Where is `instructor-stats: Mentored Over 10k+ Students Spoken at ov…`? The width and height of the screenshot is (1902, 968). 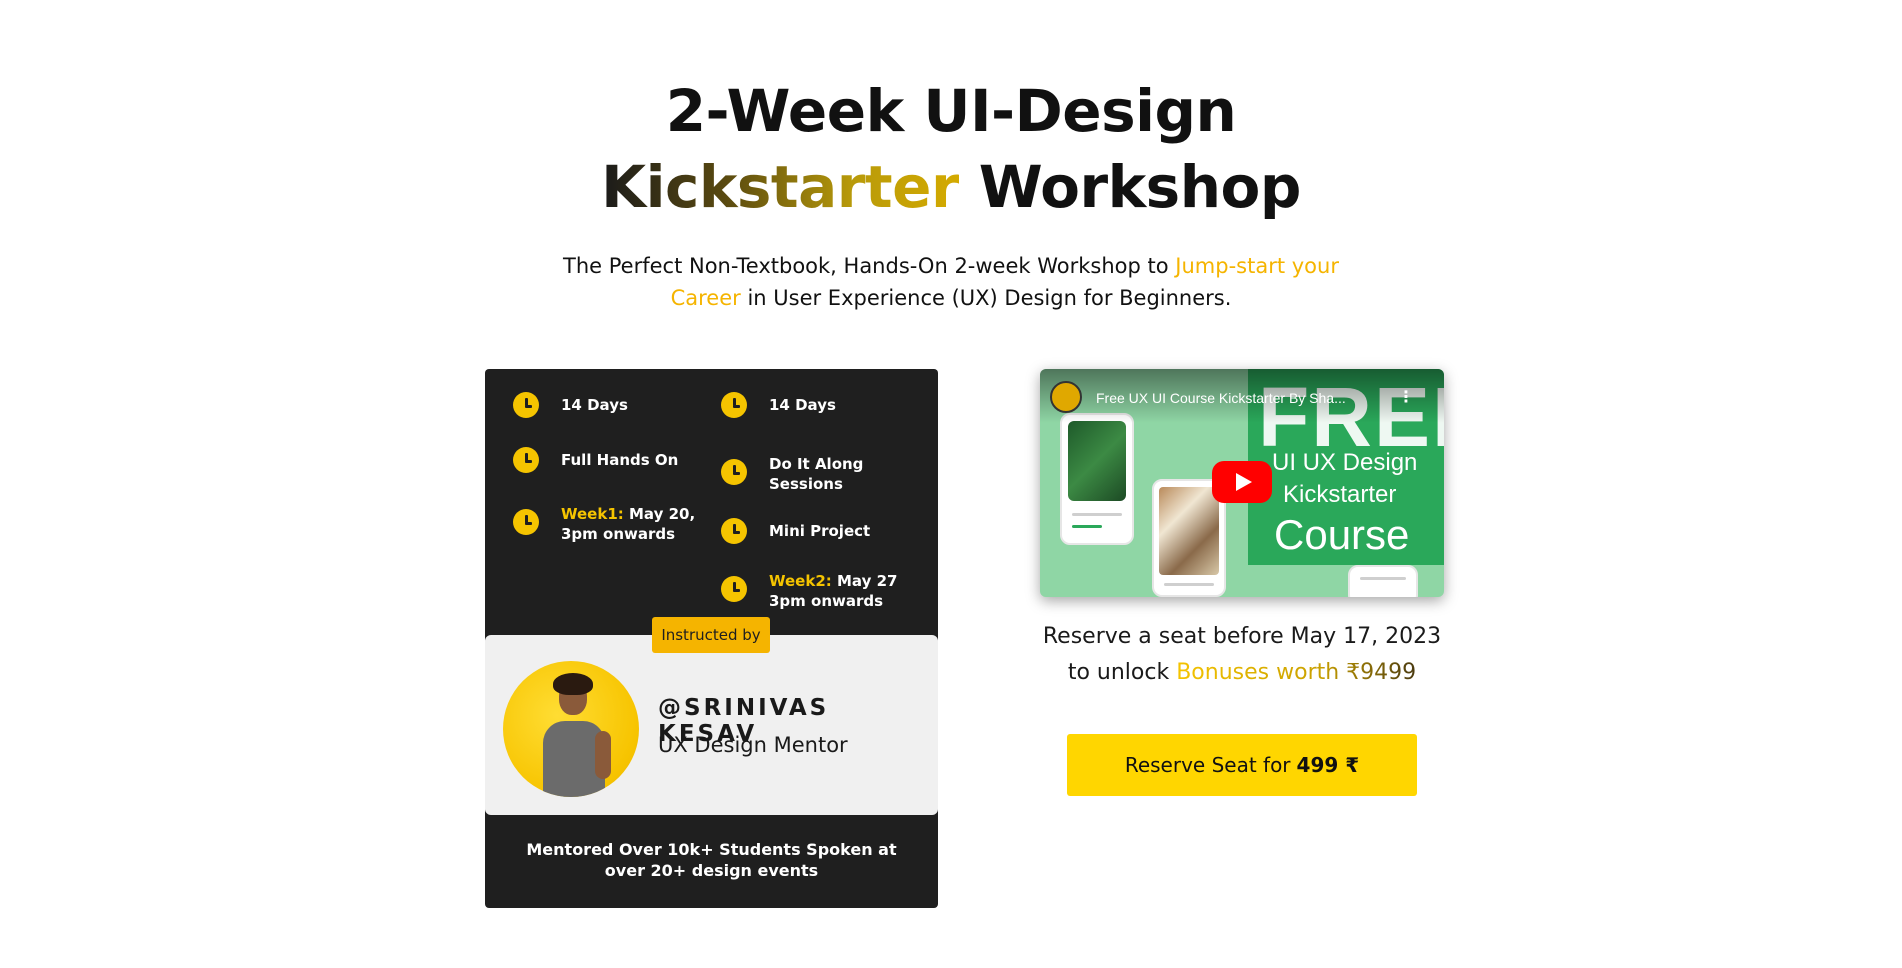
instructor-stats: Mentored Over 10k+ Students Spoken at ov… is located at coordinates (711, 860).